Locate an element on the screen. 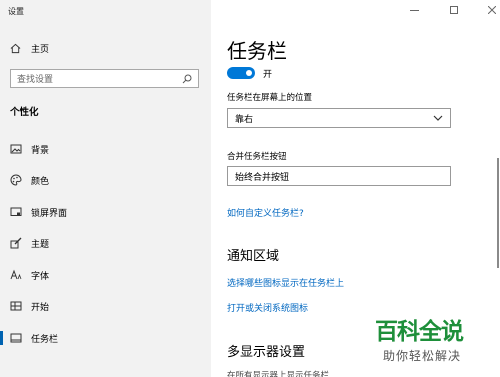  page-title: 任务栏 is located at coordinates (257, 51).